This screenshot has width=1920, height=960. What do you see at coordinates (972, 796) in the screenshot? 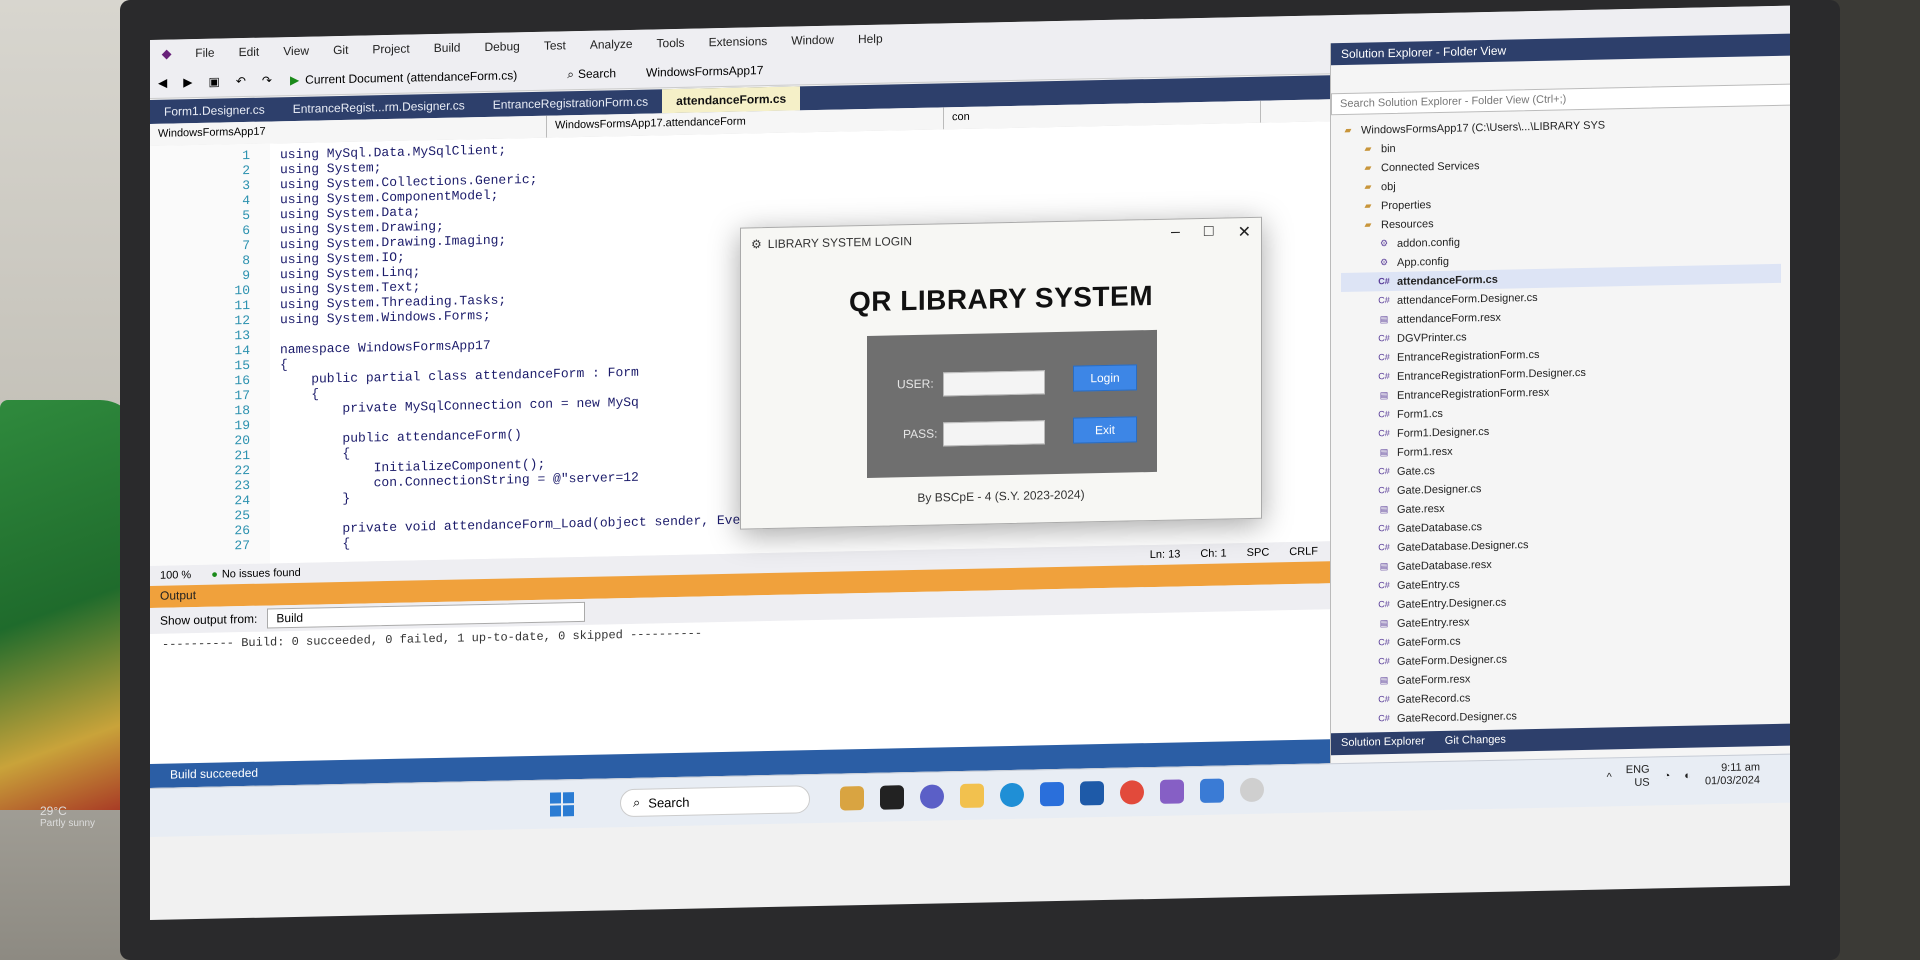
I see `folder-icon` at bounding box center [972, 796].